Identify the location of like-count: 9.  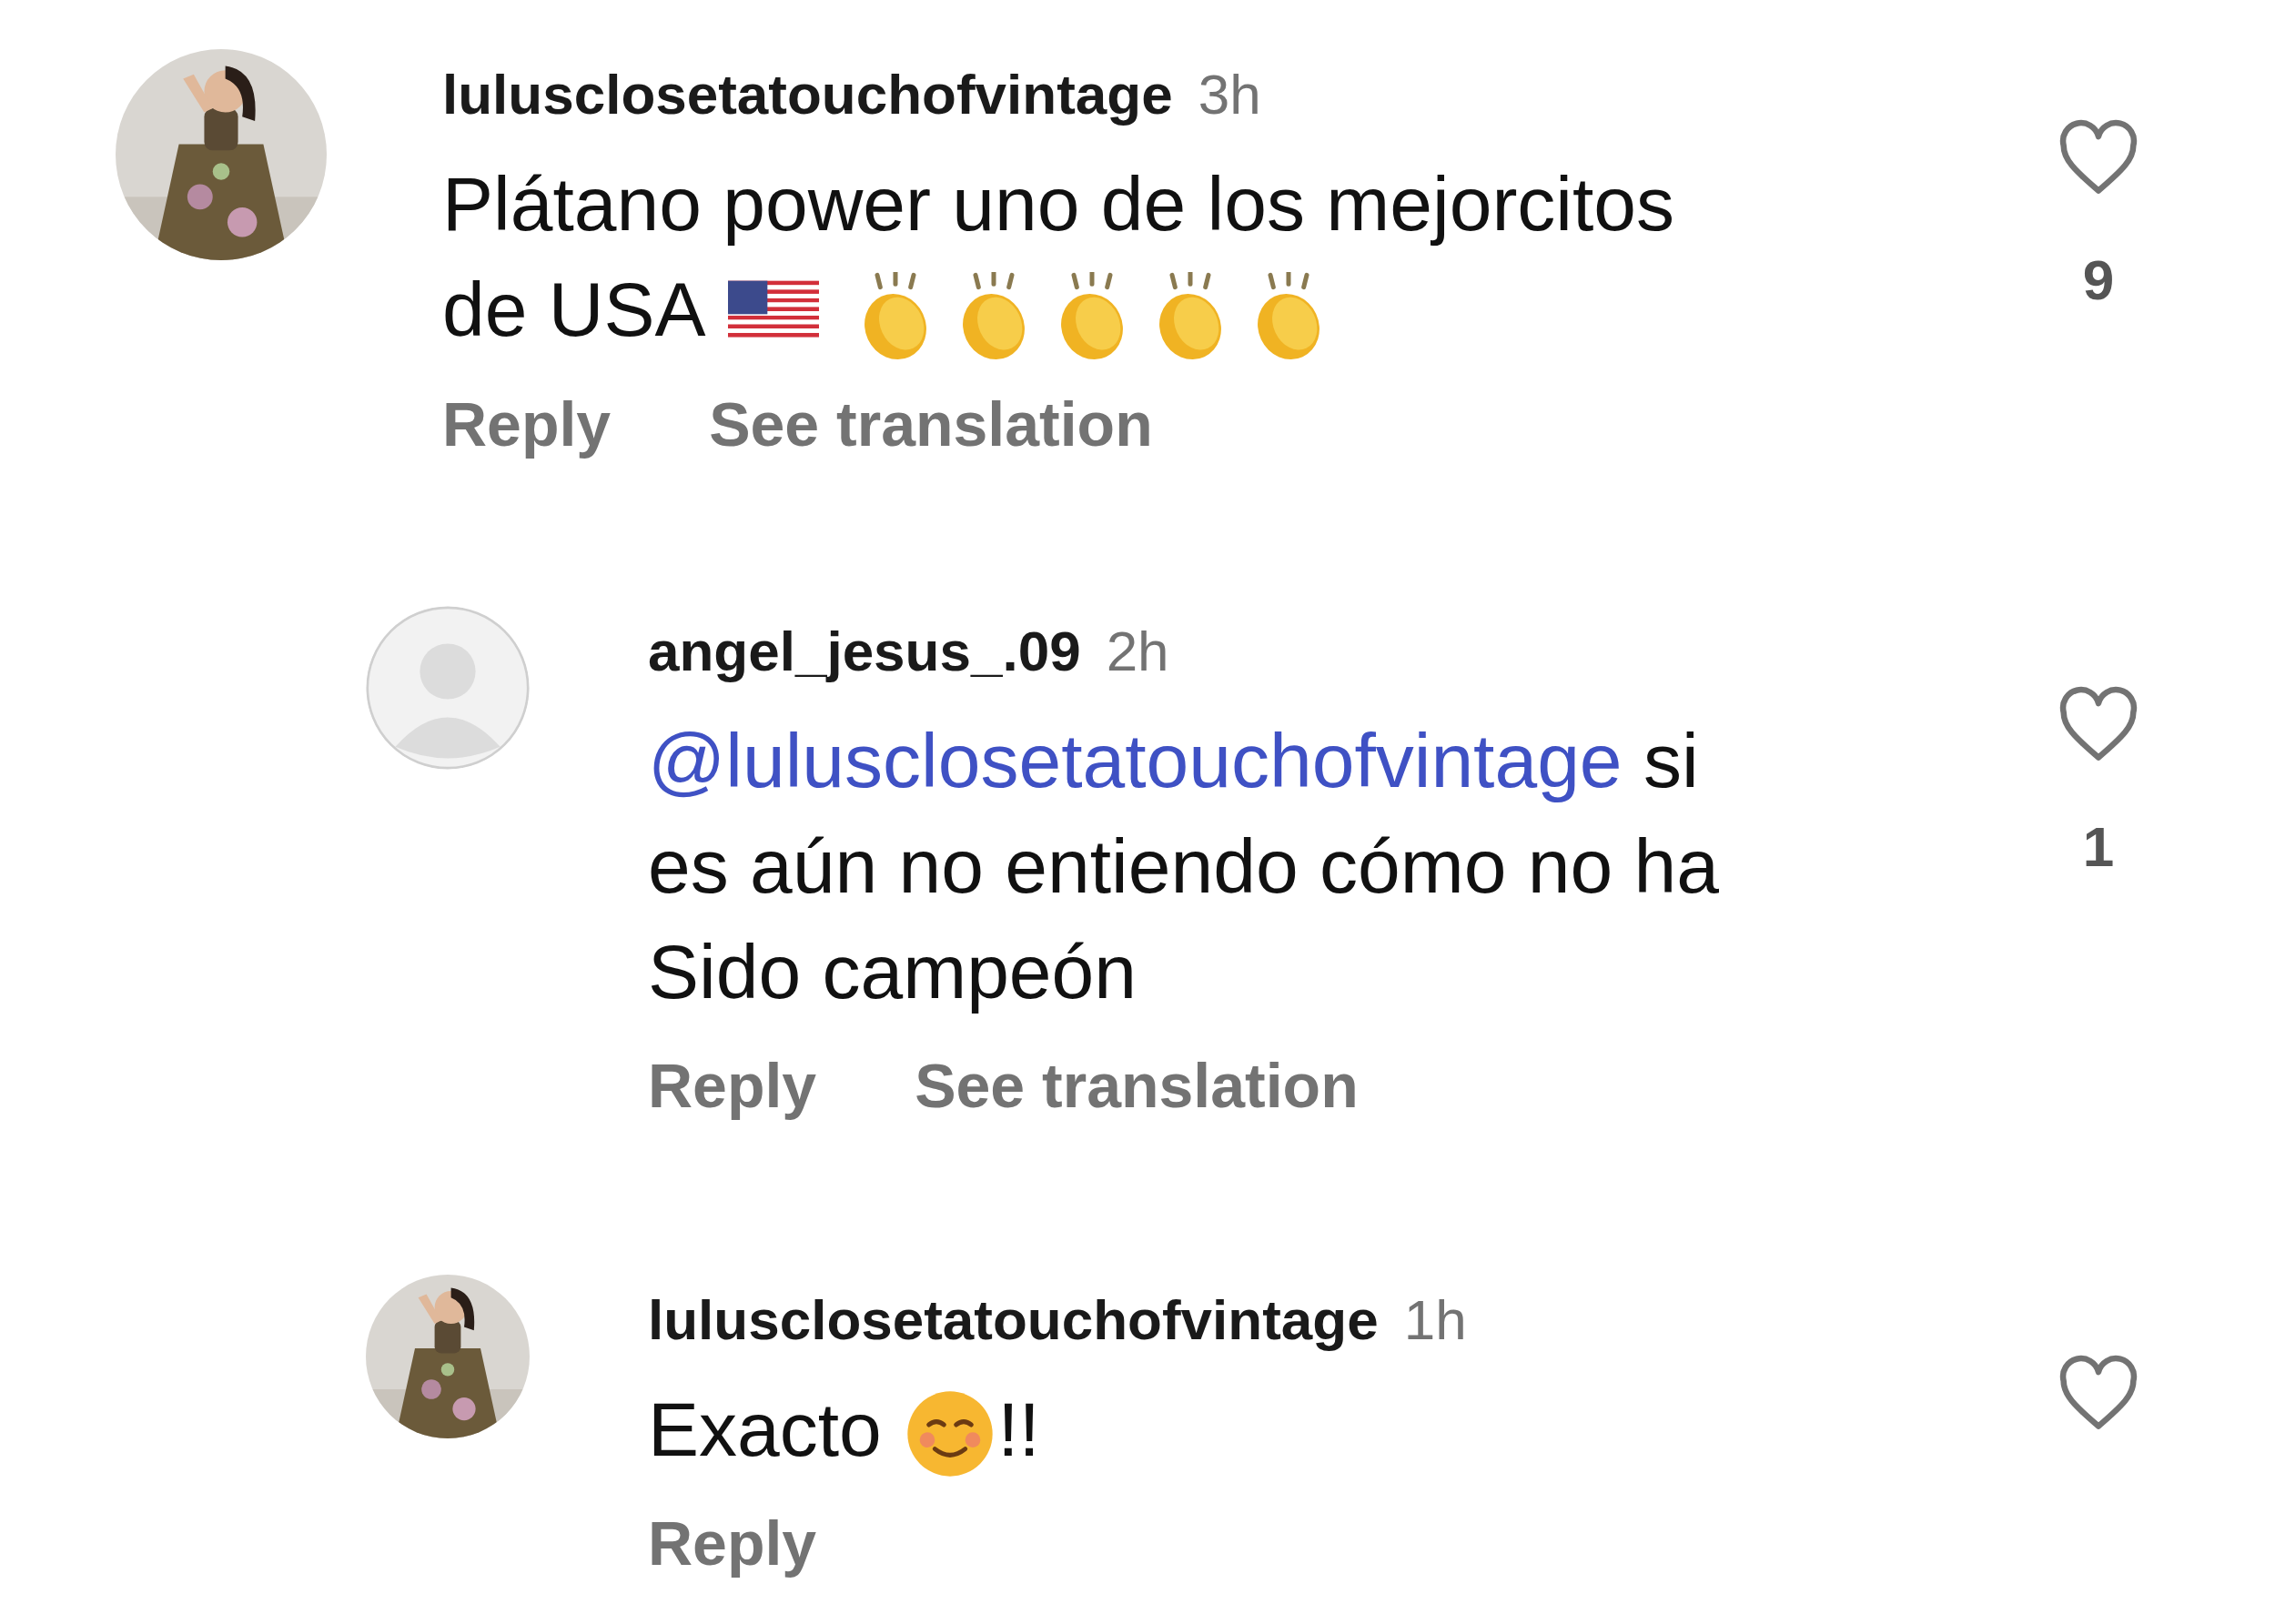
(2099, 280).